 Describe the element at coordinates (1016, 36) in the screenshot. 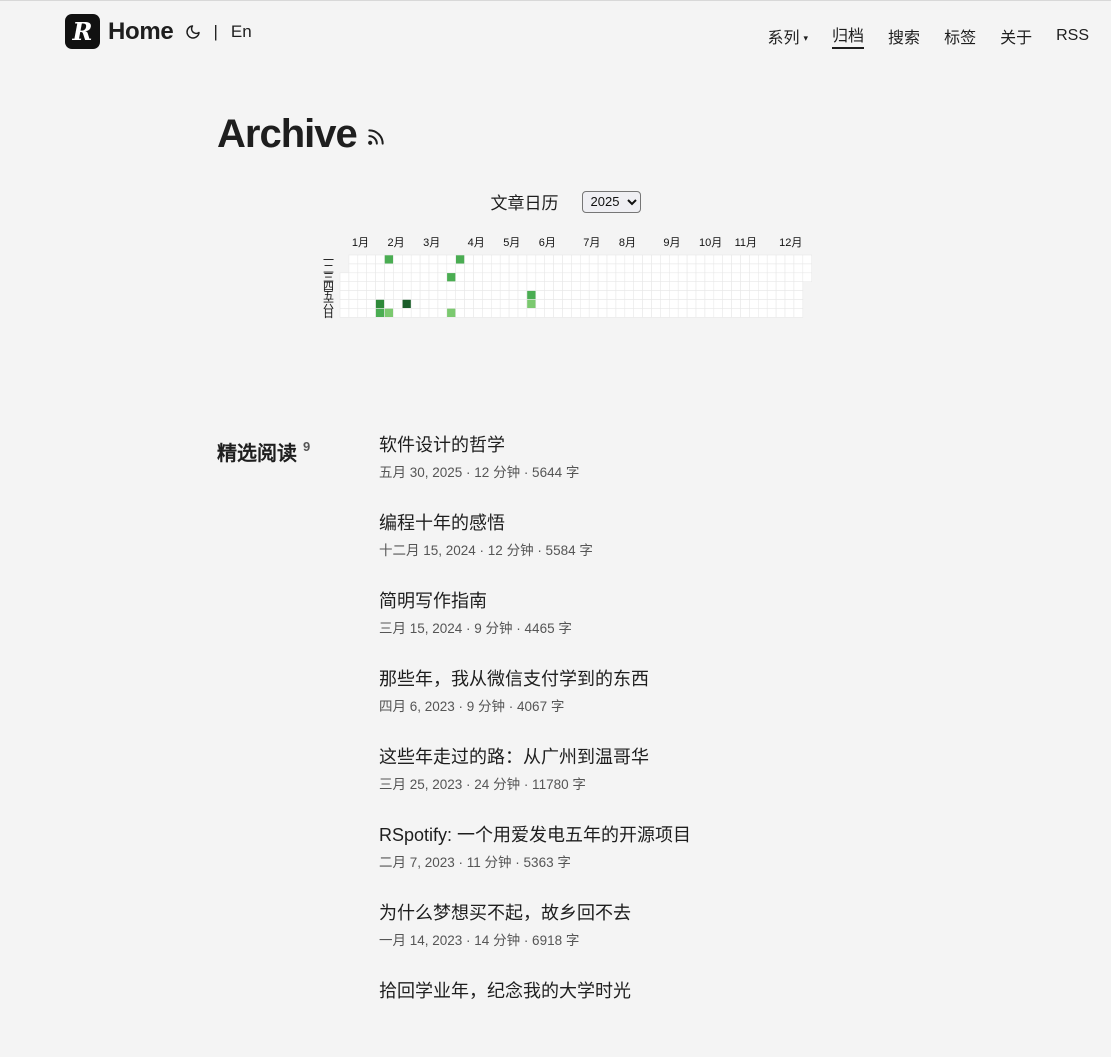

I see `nav-item-about: 关于` at that location.